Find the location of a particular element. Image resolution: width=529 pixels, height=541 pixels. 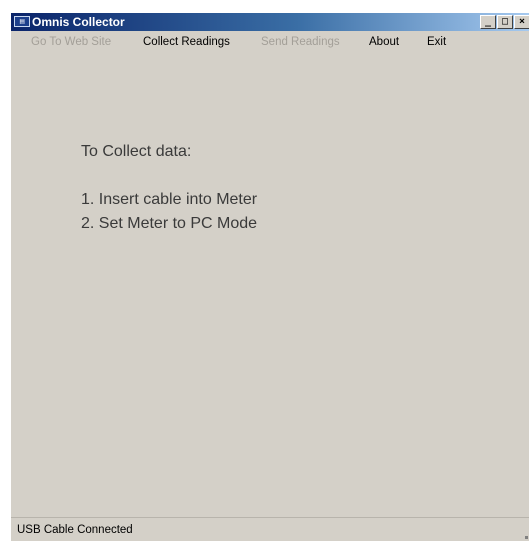

title-bar: ▤ Omnis Collector _ □ × is located at coordinates (270, 22).